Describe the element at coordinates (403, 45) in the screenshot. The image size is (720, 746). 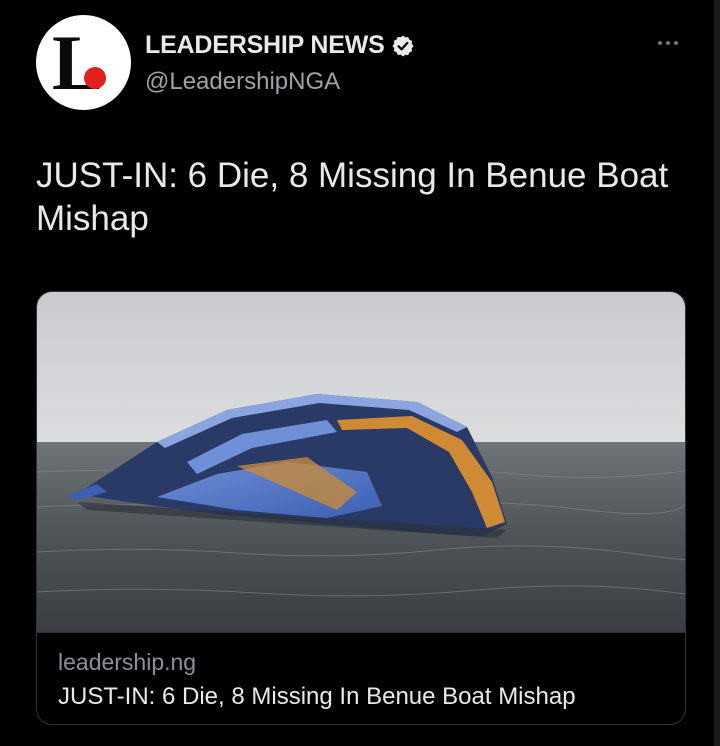
I see `verified-badge-icon` at that location.